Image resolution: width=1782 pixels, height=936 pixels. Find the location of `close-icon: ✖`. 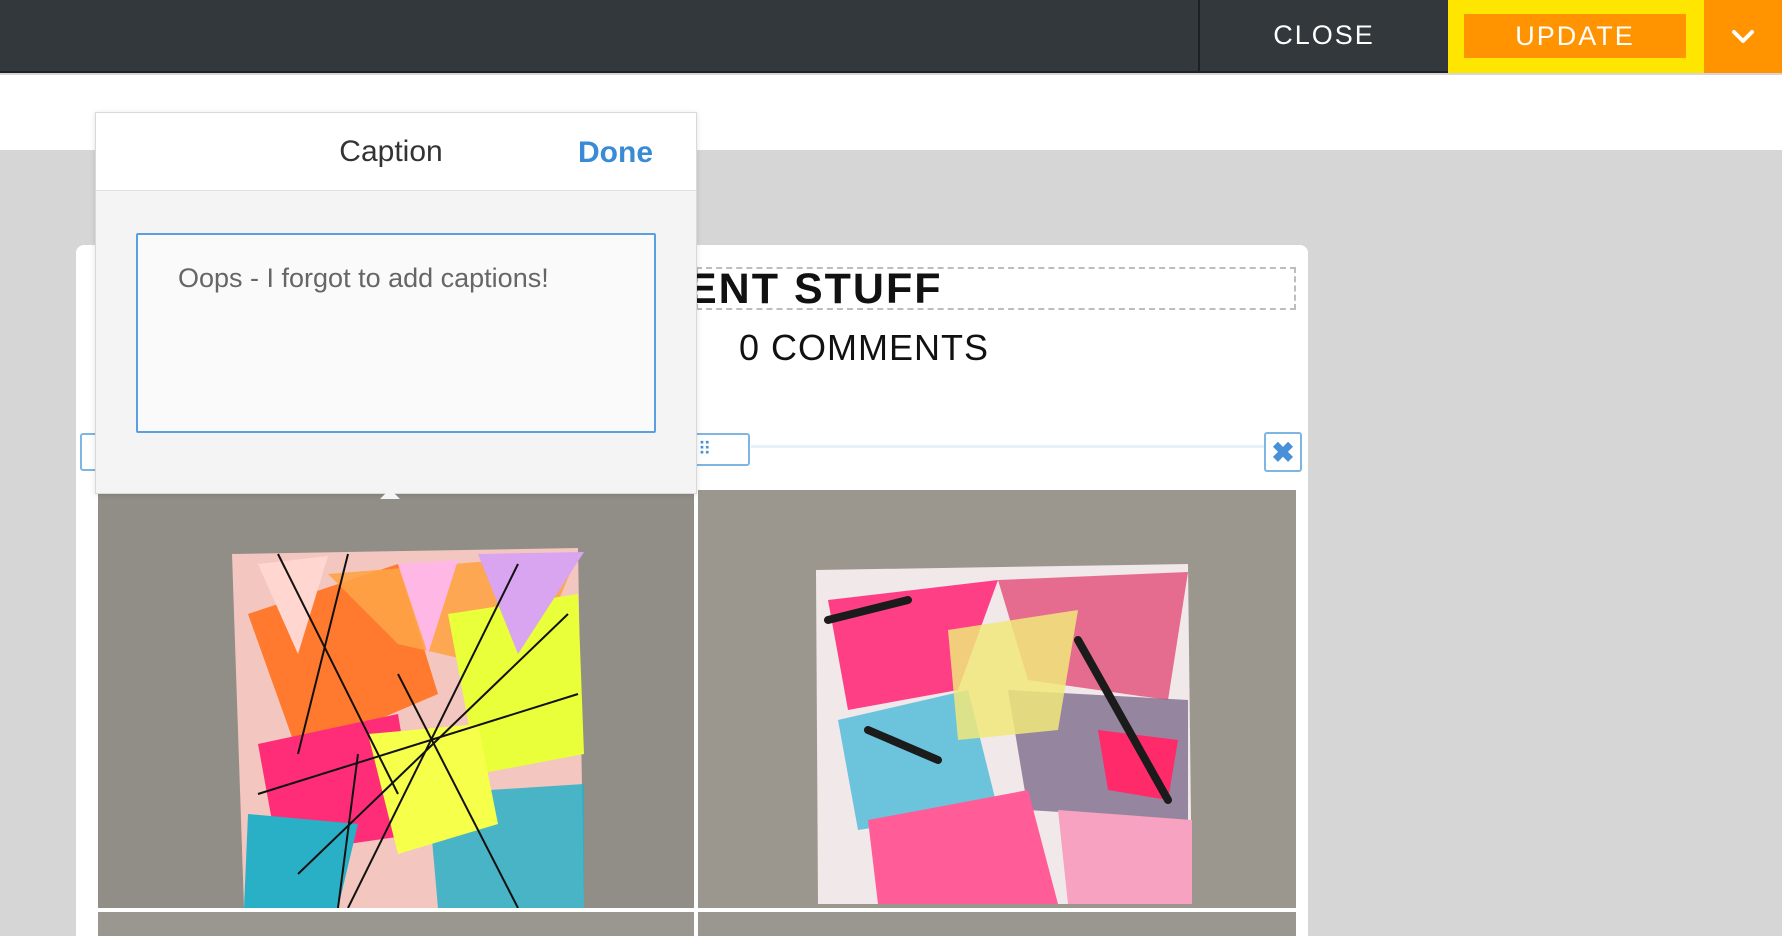

close-icon: ✖ is located at coordinates (1283, 452).